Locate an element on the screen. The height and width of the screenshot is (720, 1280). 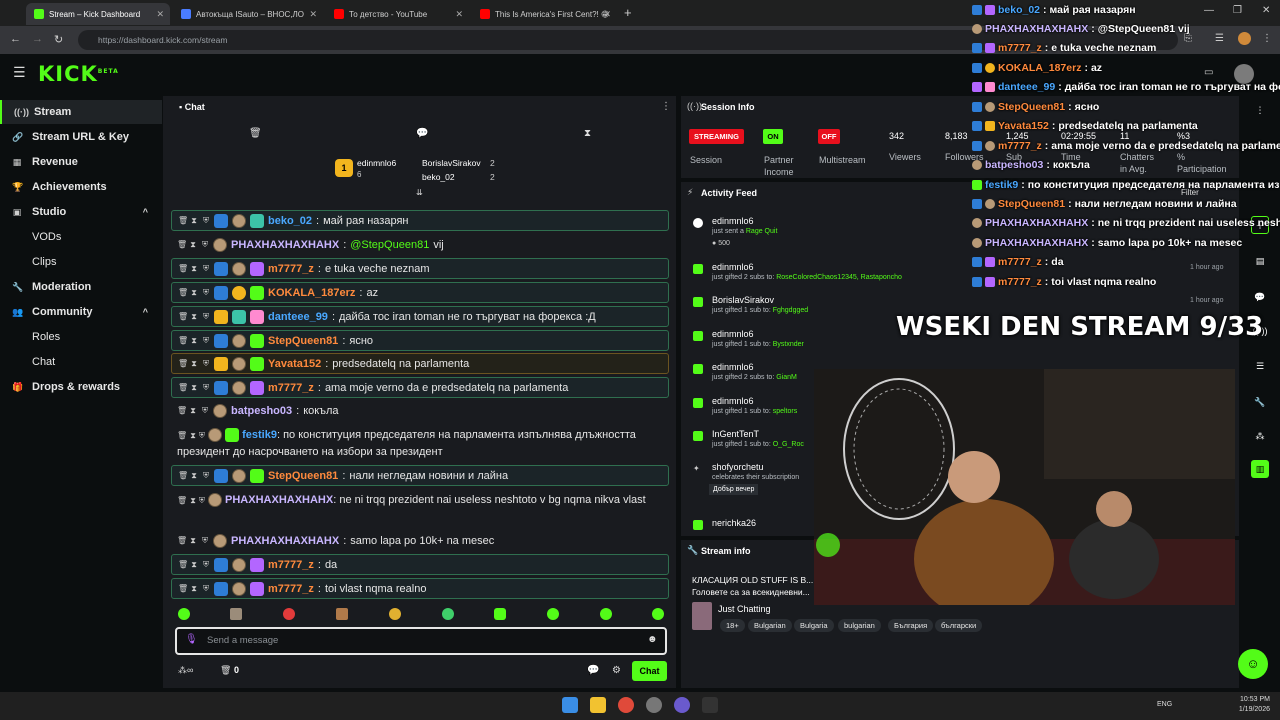
sidebar-item-revenue: ▦ Revenue is located at coordinates (81, 162).